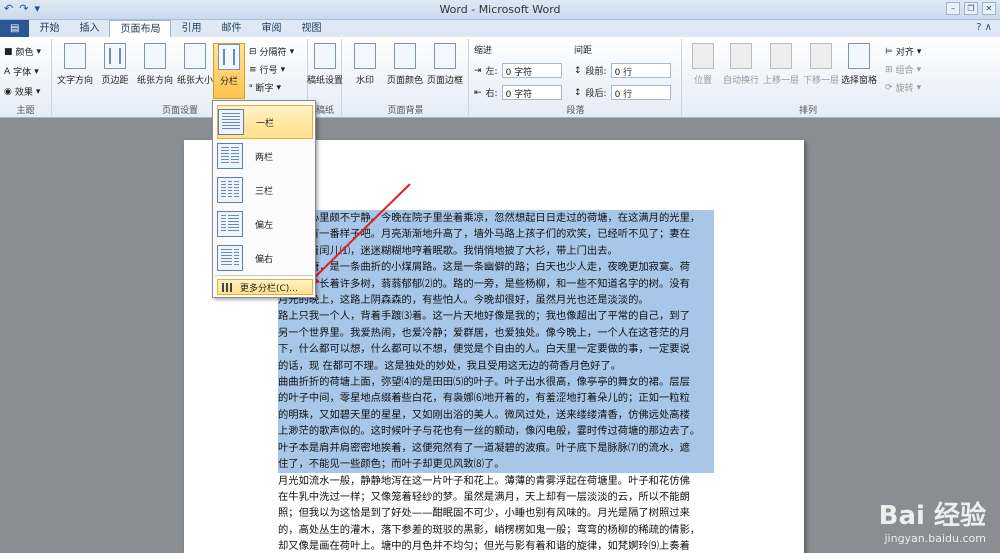  What do you see at coordinates (531, 70) in the screenshot?
I see `indent-left-input: 0 字符` at bounding box center [531, 70].